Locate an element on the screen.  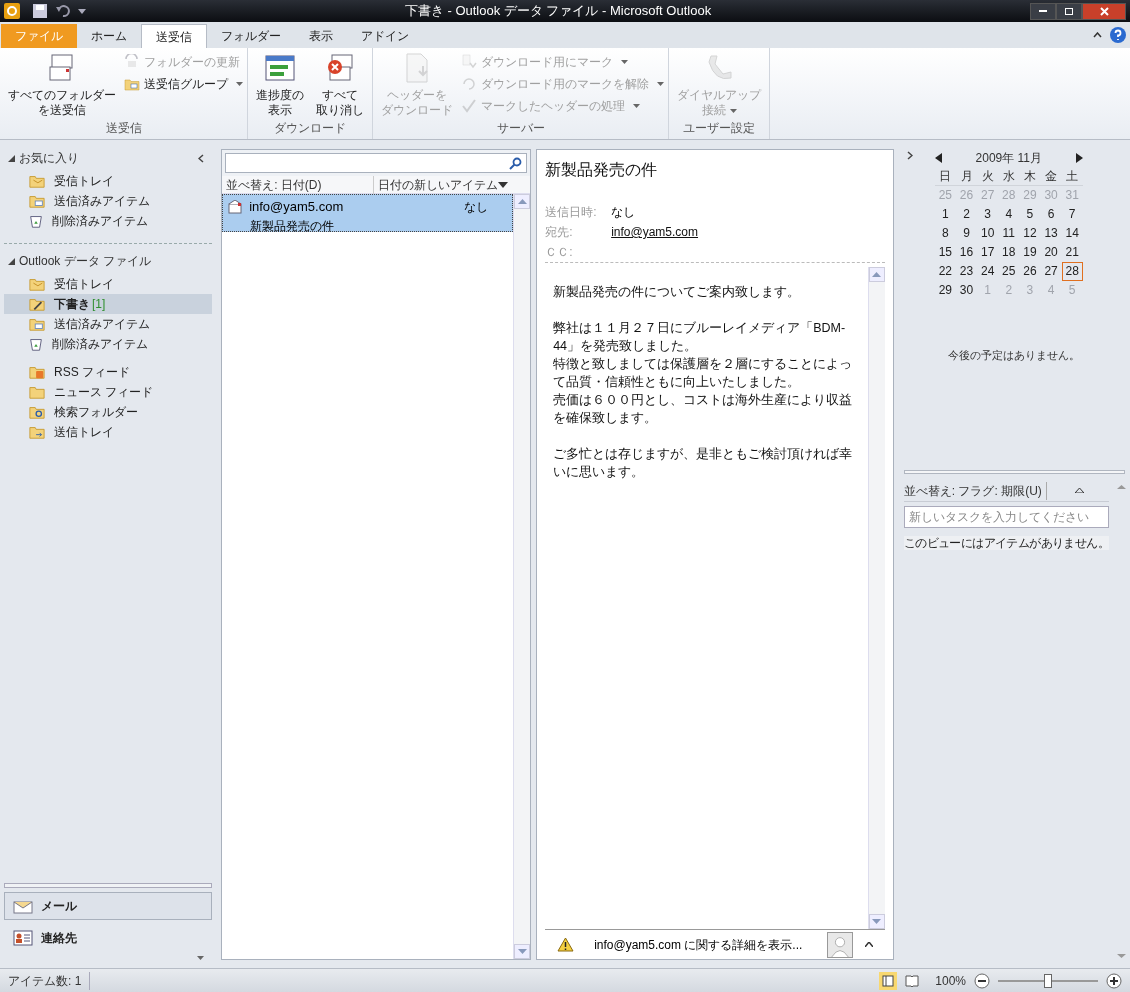
calendar-day: 21 is located at coordinates (1072, 252).